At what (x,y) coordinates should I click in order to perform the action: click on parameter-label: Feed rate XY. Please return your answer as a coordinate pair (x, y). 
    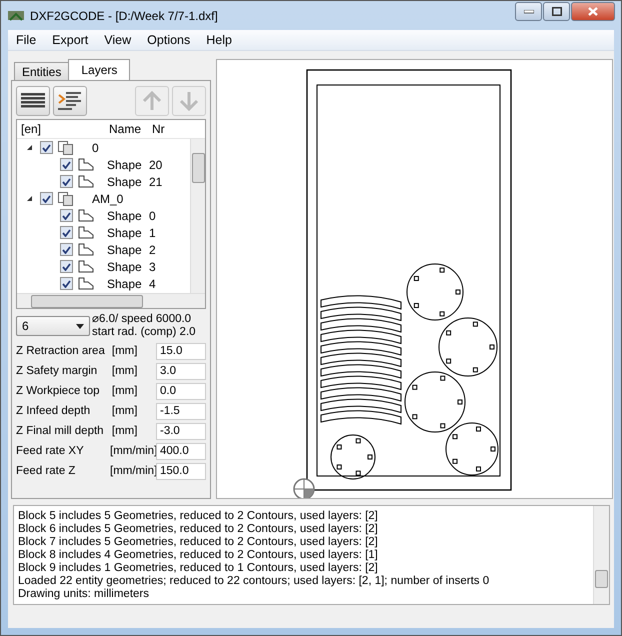
    Looking at the image, I should click on (50, 451).